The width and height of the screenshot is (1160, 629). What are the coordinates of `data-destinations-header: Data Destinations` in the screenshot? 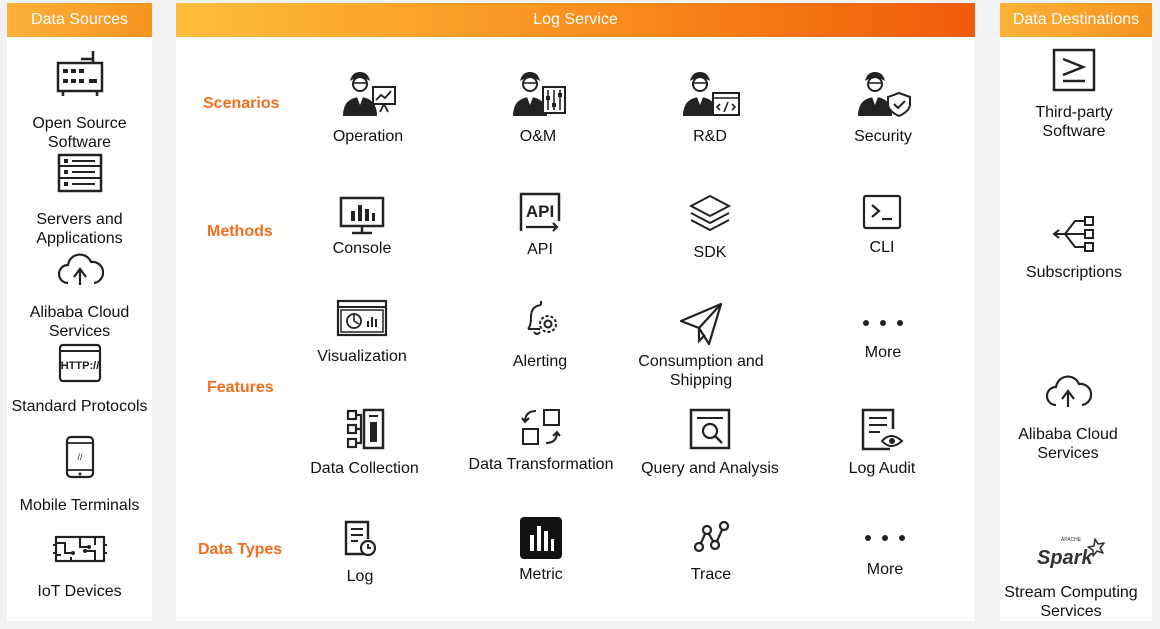 It's located at (1076, 20).